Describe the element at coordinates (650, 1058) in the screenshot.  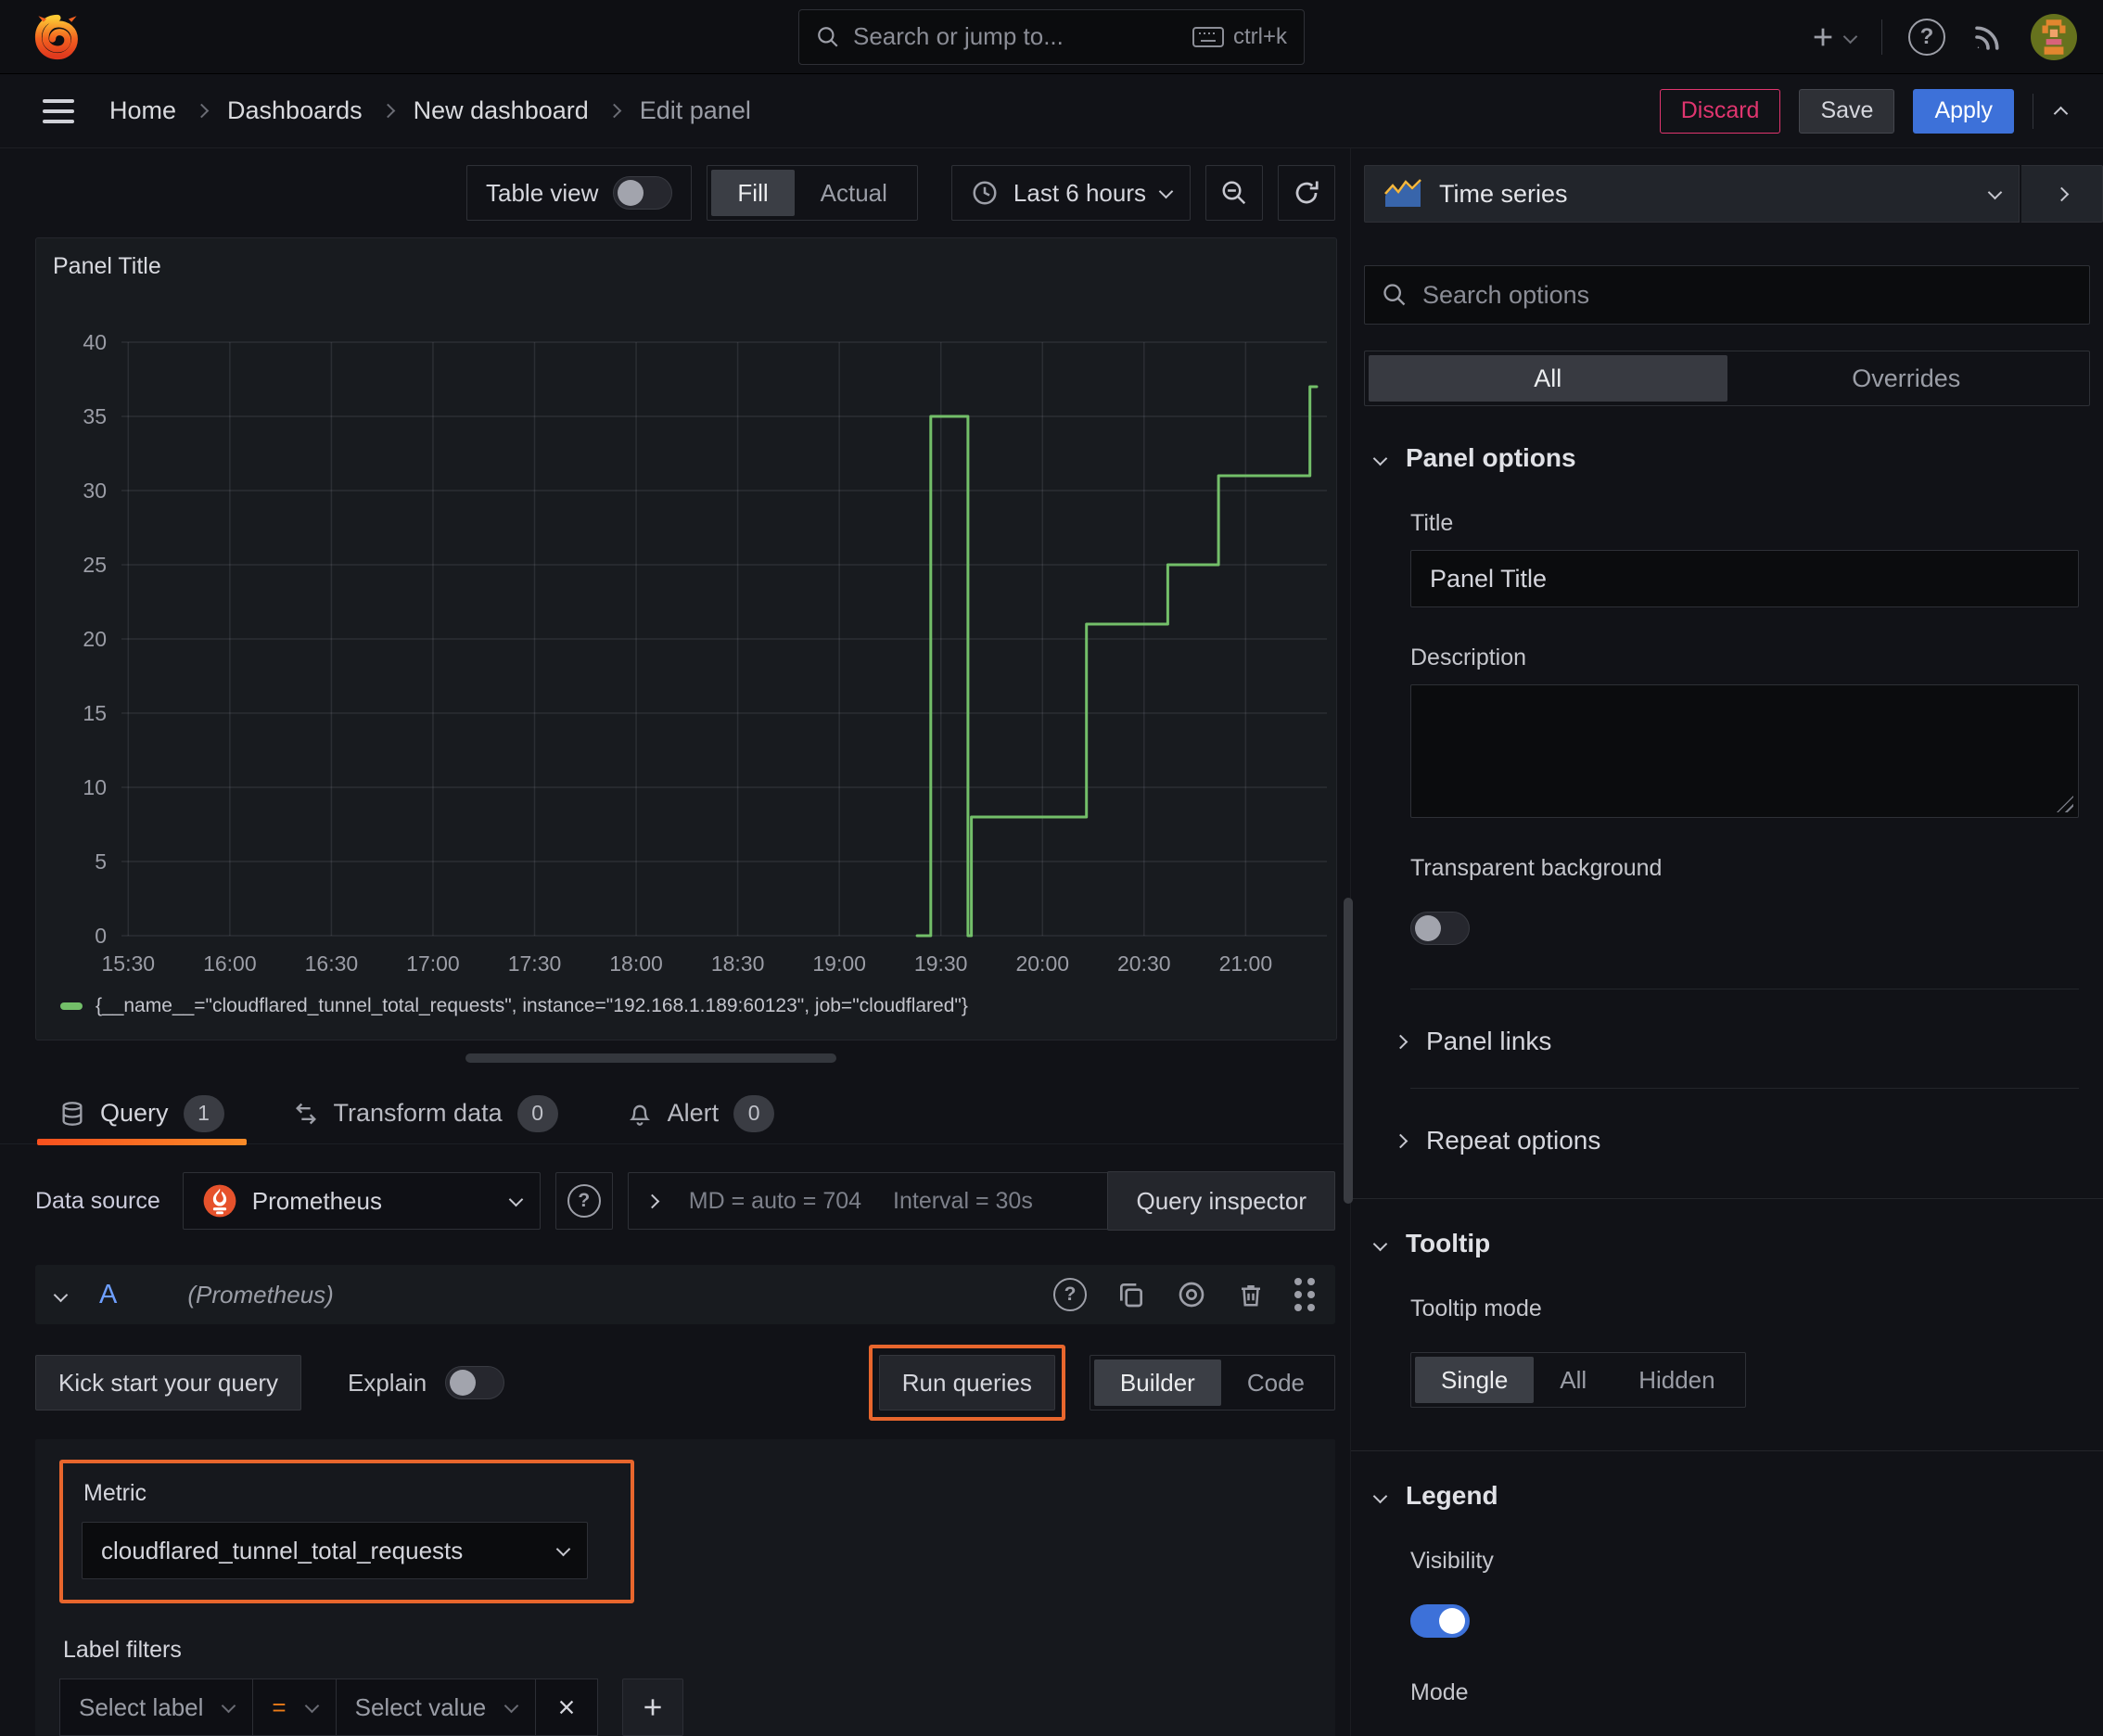
I see `horizontal-scrollbar` at that location.